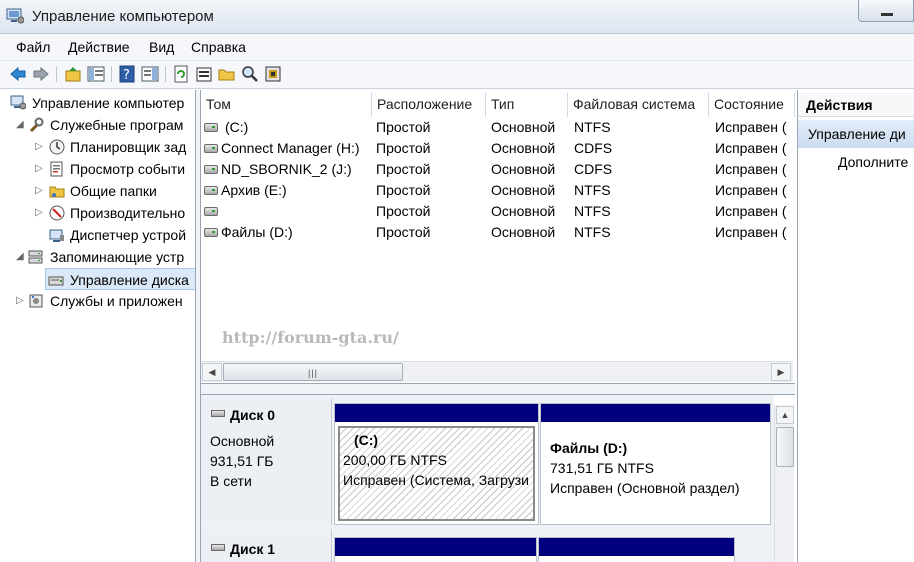 The height and width of the screenshot is (562, 914). I want to click on tree-item-performance: ▷ Производительно, so click(114, 213).